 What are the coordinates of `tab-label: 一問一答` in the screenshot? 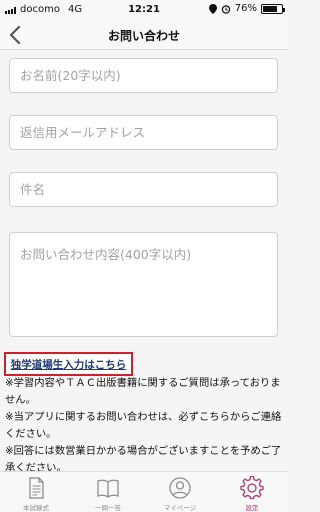 It's located at (108, 508).